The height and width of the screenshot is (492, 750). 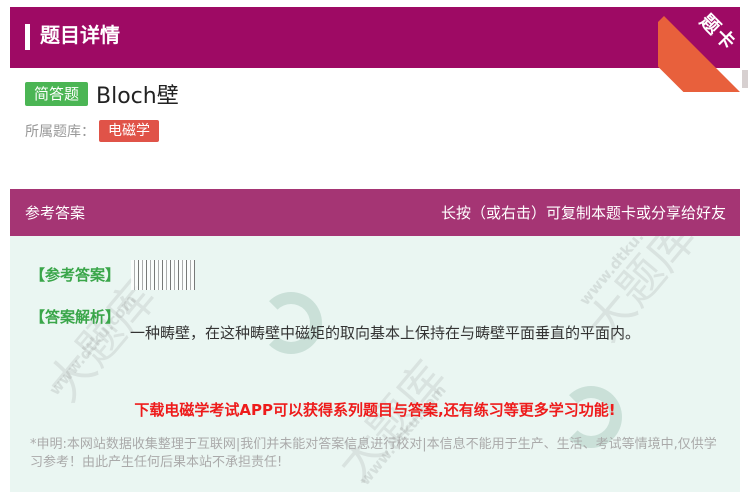 What do you see at coordinates (583, 213) in the screenshot?
I see `copy-share-hint: 长按（或右击）可复制本题卡或分享给好友` at bounding box center [583, 213].